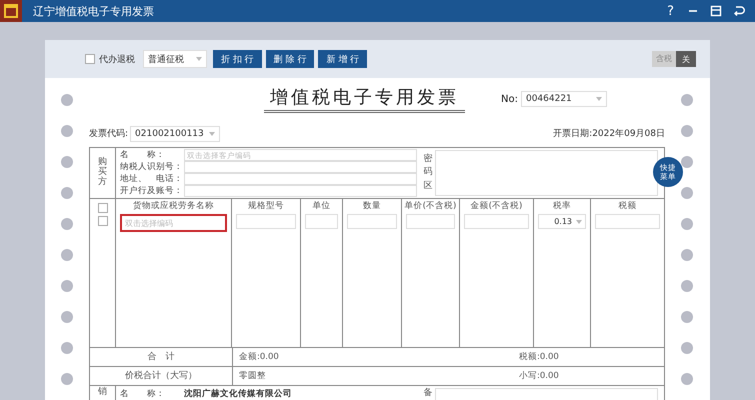 This screenshot has width=755, height=400. Describe the element at coordinates (152, 167) in the screenshot. I see `buyer-field-label: 纳税人识别号：` at that location.